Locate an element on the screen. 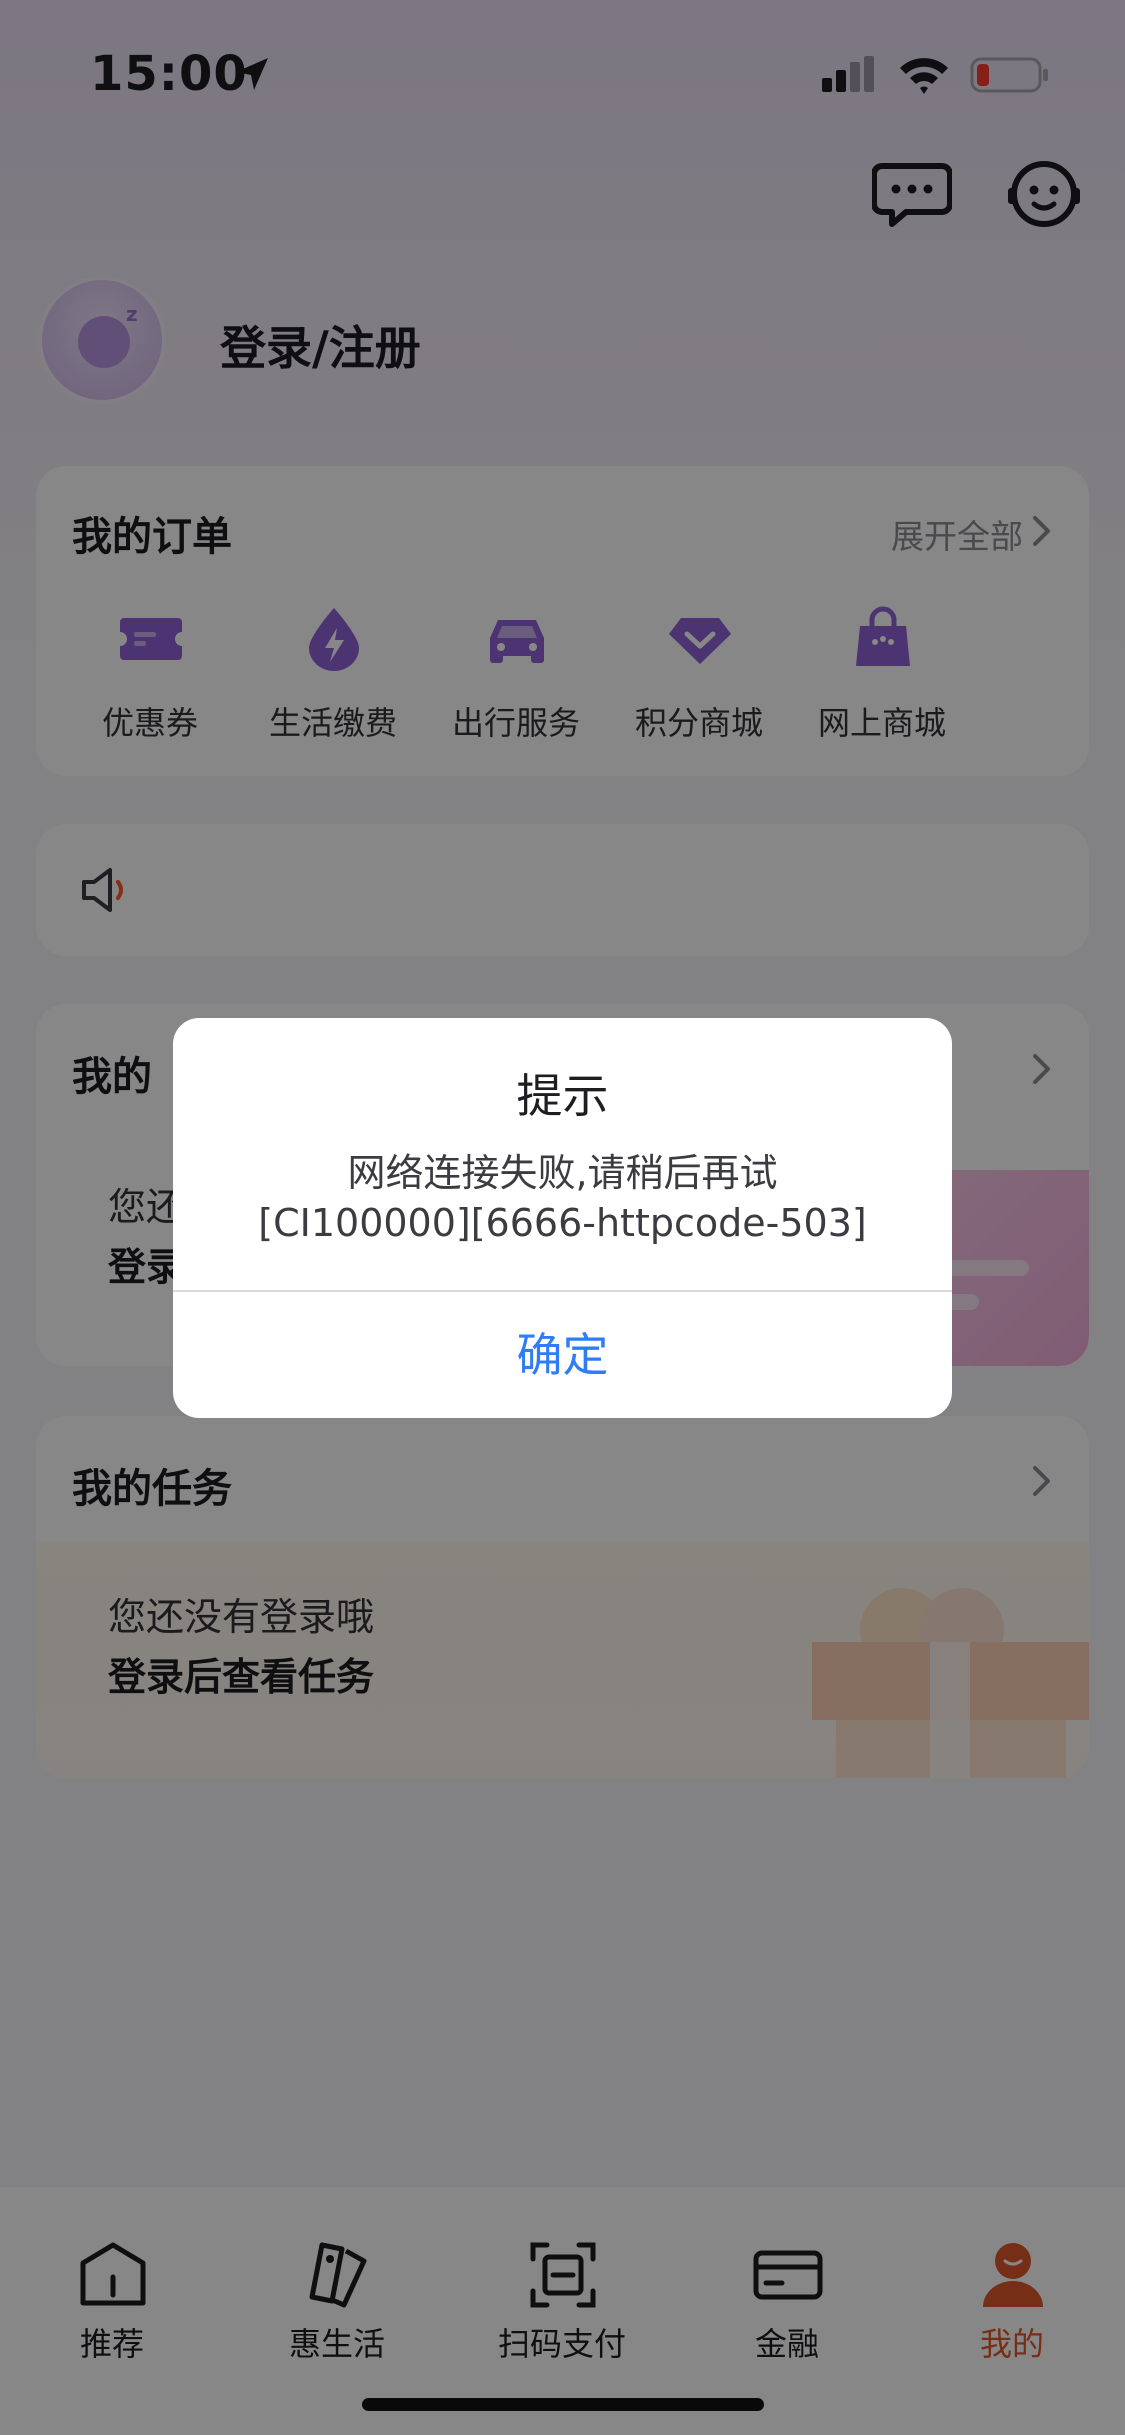  confirm-button: 确定 is located at coordinates (562, 1355).